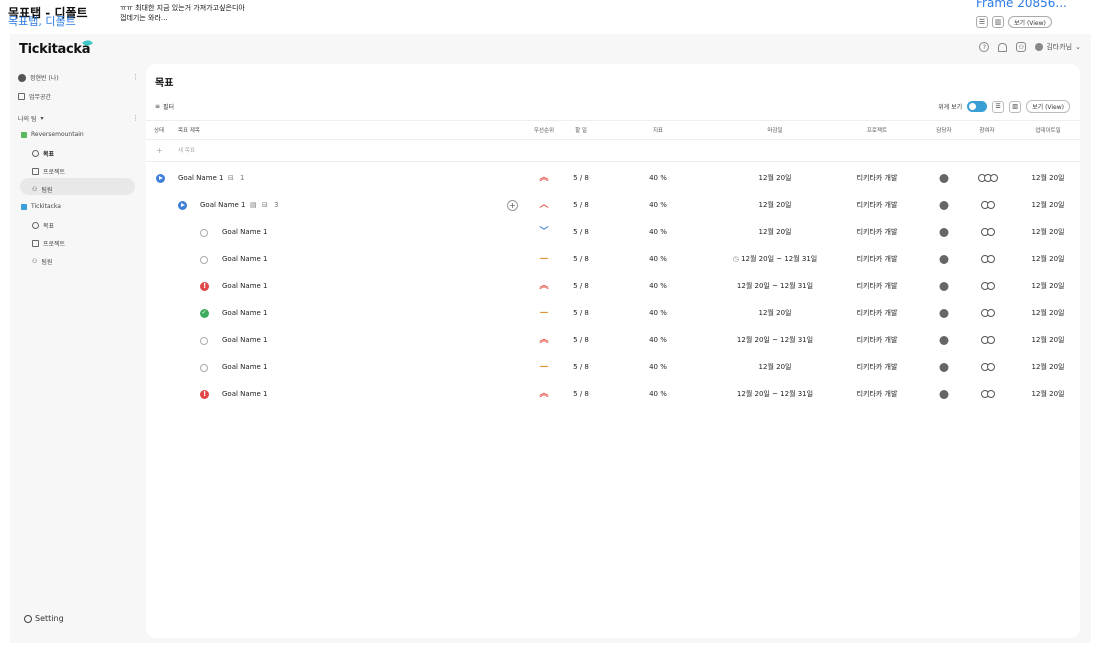 The image size is (1099, 648). What do you see at coordinates (42, 261) in the screenshot?
I see `sidebar-item-members-2: ⚇ 팀원` at bounding box center [42, 261].